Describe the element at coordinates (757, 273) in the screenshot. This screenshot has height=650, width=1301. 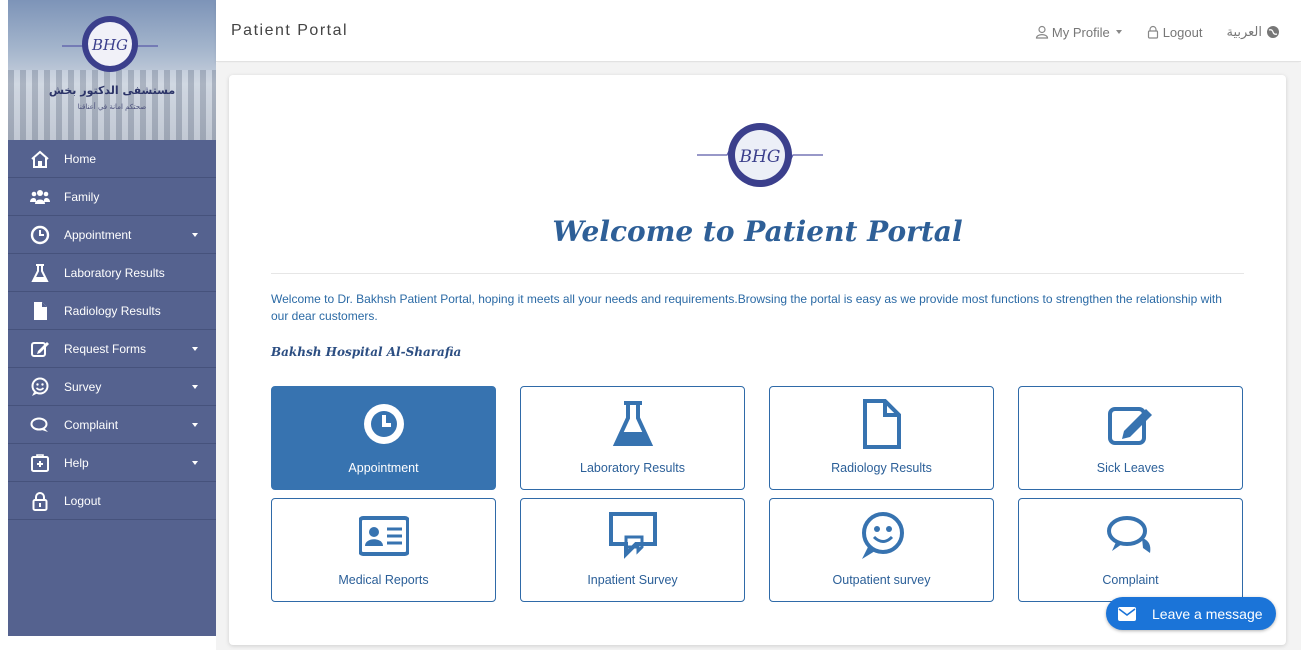
I see `divider` at that location.